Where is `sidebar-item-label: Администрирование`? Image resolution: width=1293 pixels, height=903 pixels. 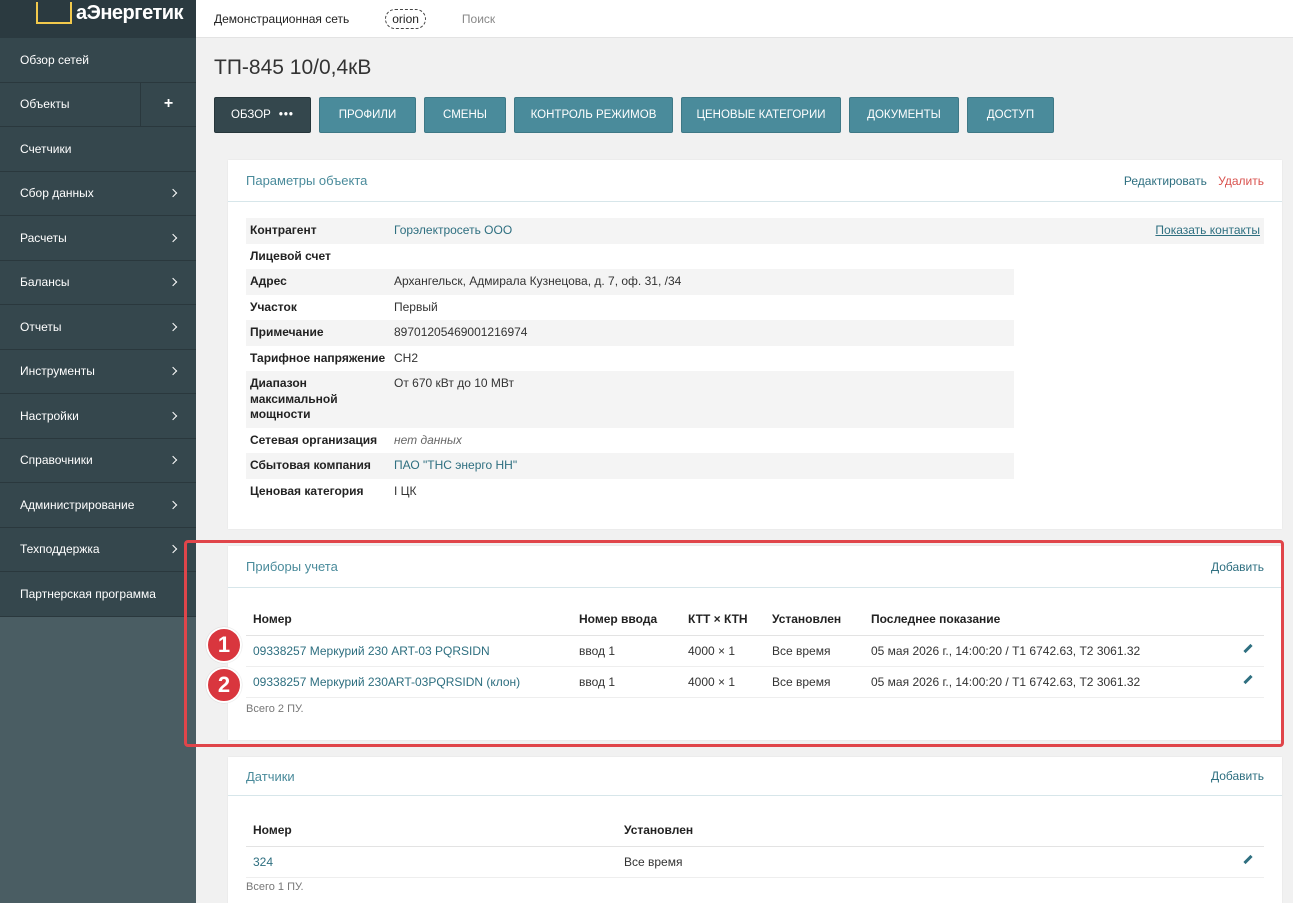 sidebar-item-label: Администрирование is located at coordinates (77, 504).